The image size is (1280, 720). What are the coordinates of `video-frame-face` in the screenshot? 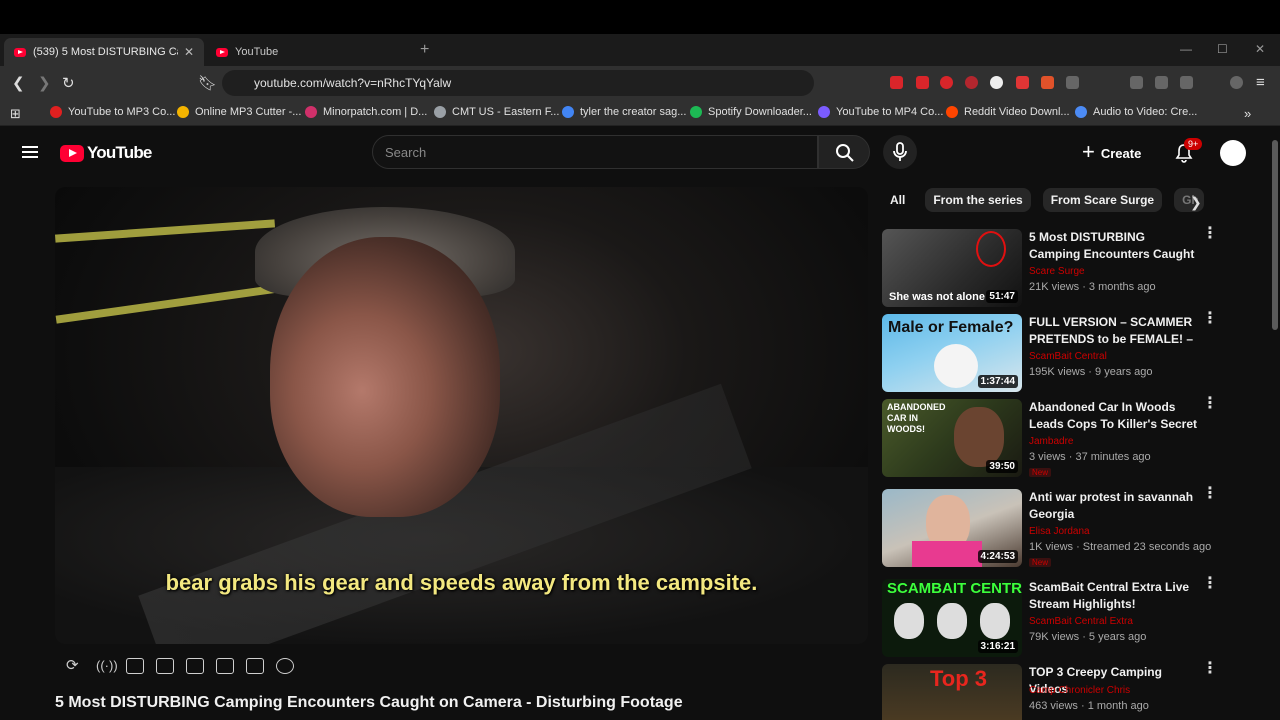 It's located at (385, 377).